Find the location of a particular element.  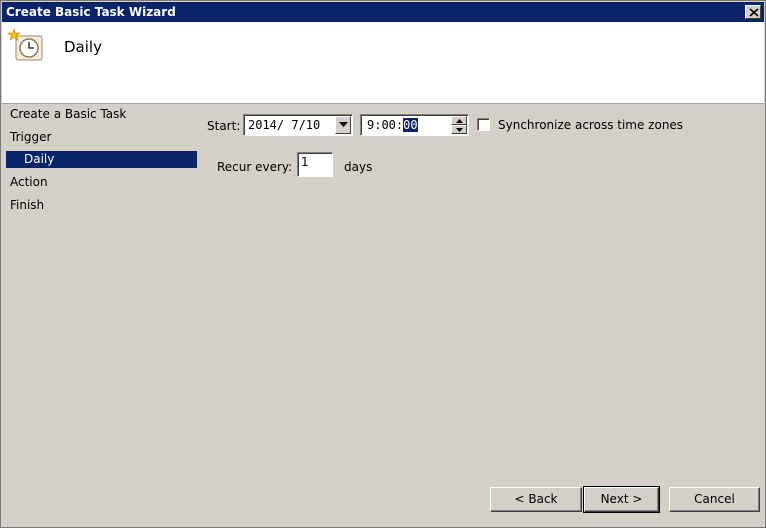

page-title: Daily is located at coordinates (83, 47).